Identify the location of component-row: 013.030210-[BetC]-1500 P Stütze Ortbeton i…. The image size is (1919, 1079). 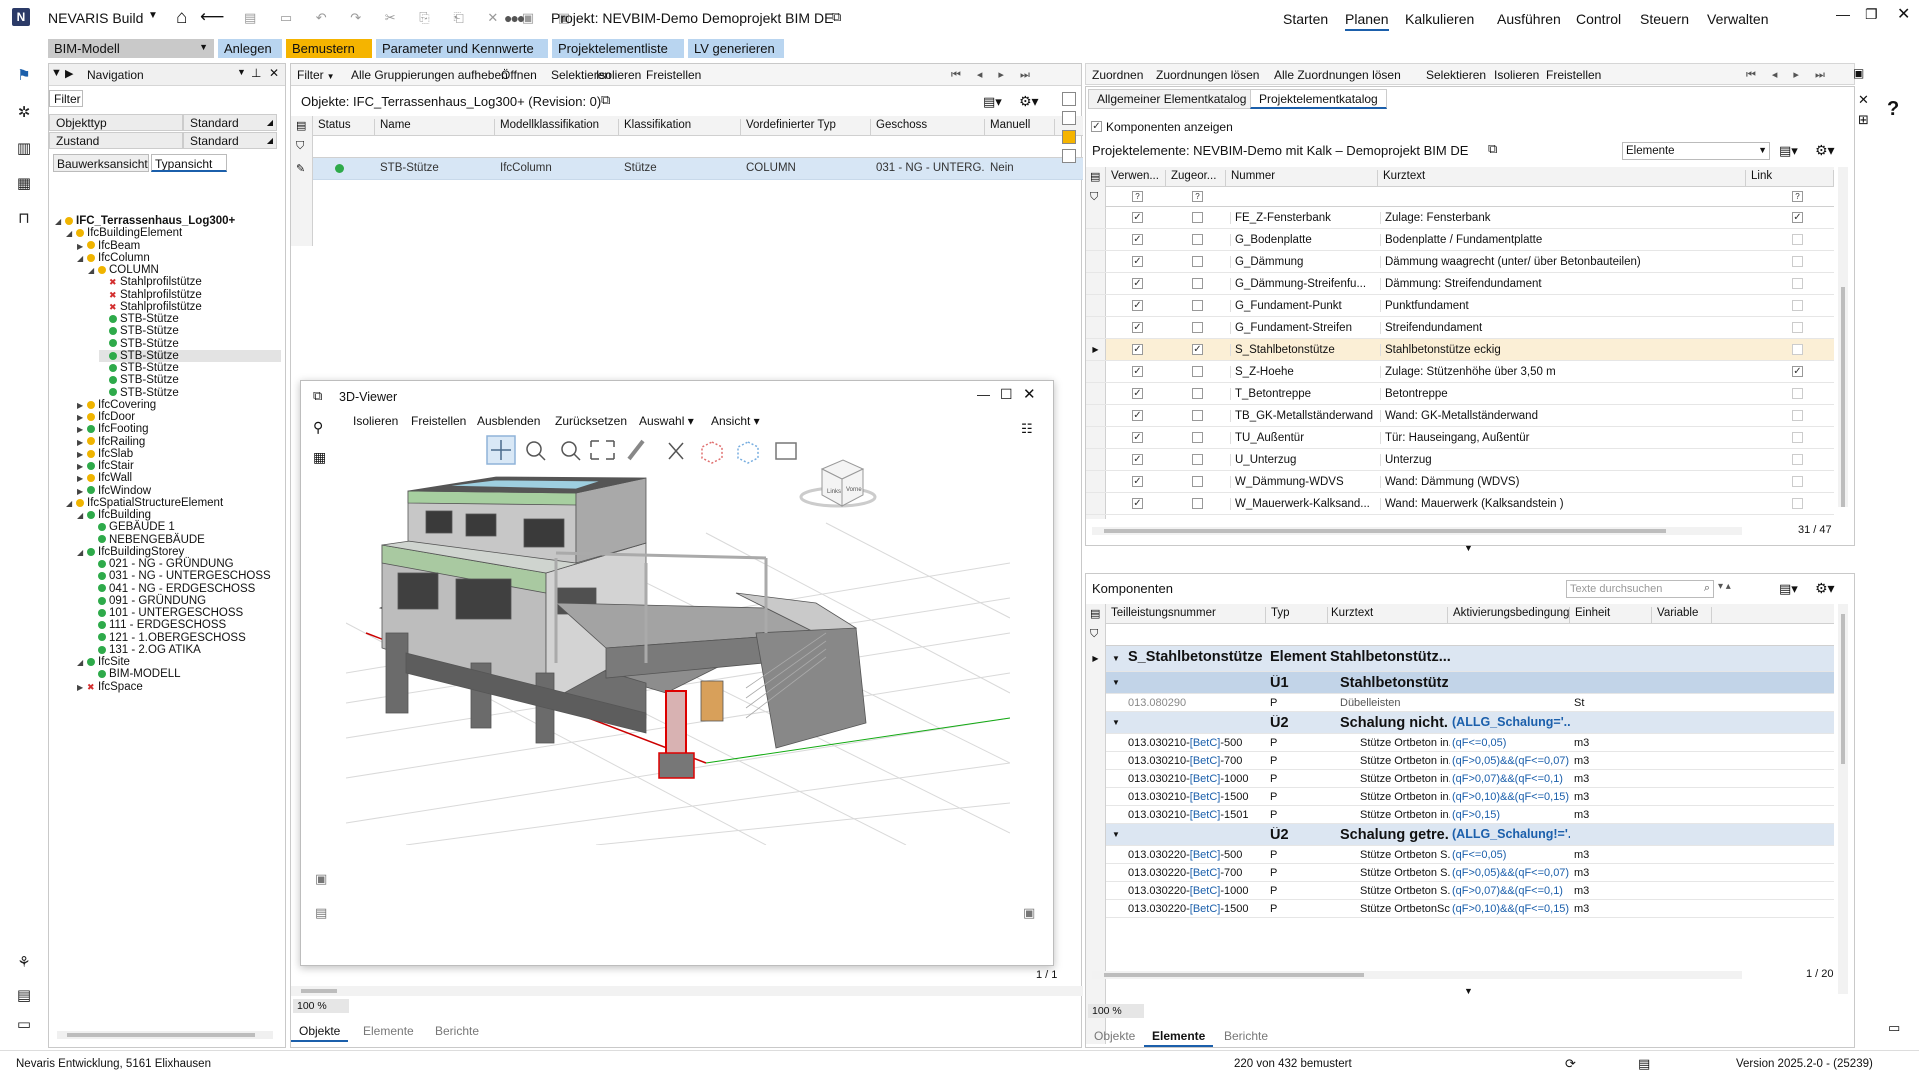
(1460, 797).